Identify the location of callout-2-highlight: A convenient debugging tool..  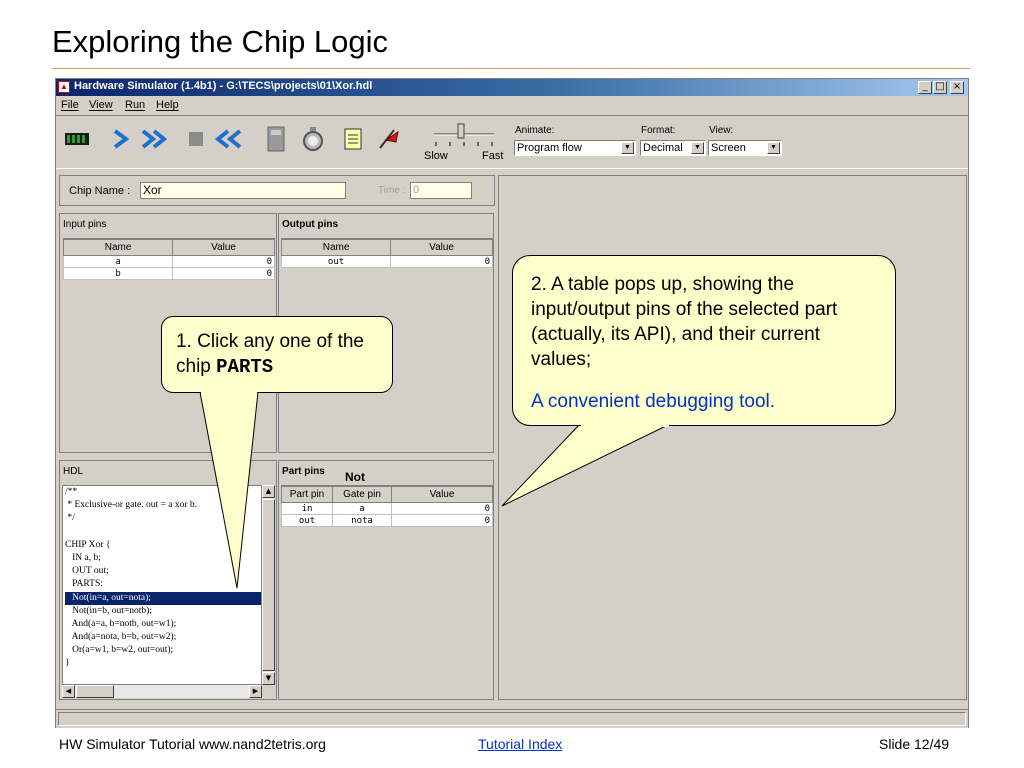
(653, 401).